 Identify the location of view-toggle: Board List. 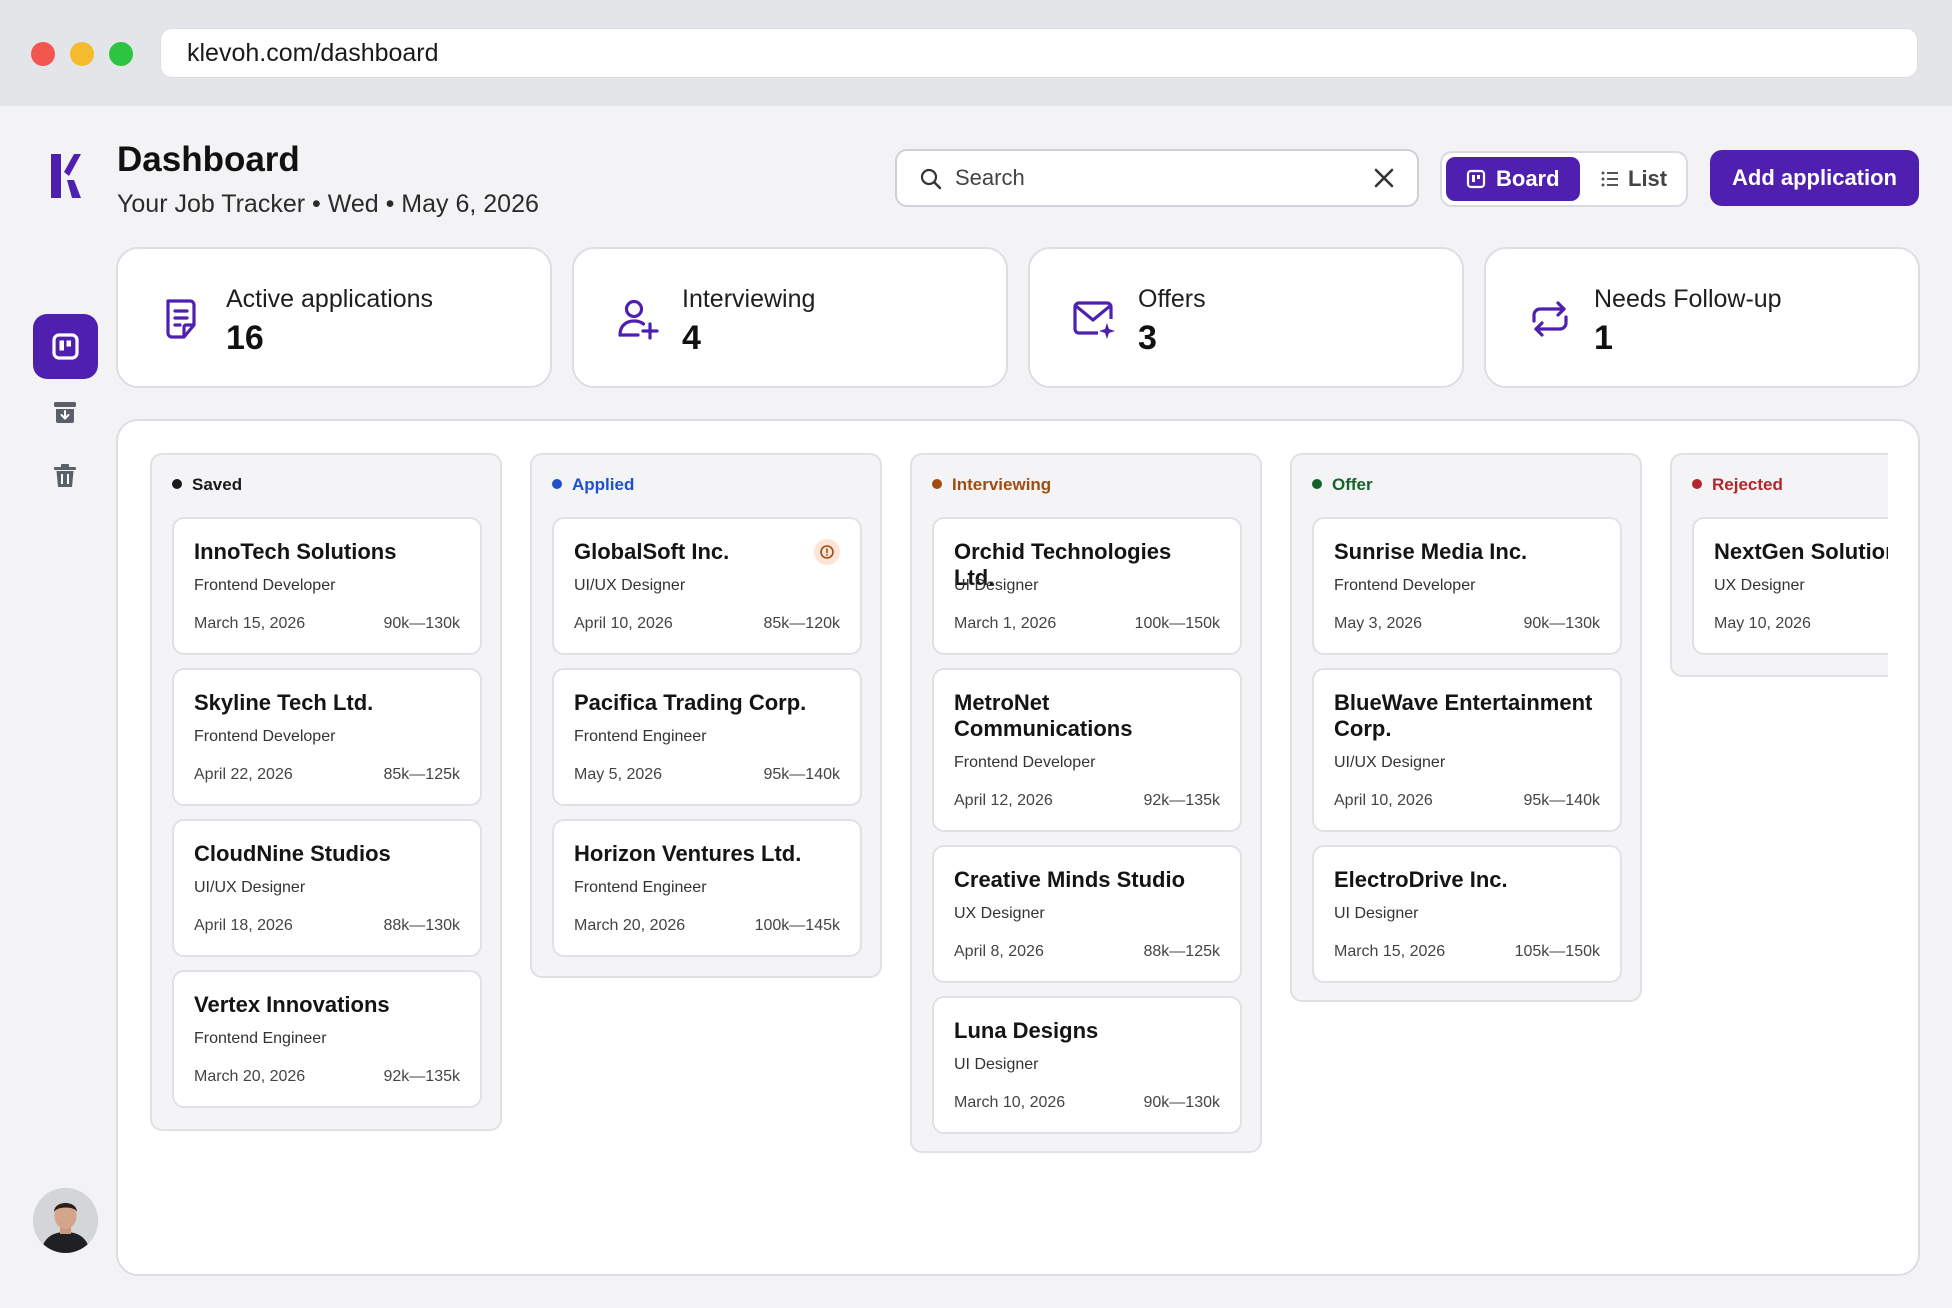
(1564, 179).